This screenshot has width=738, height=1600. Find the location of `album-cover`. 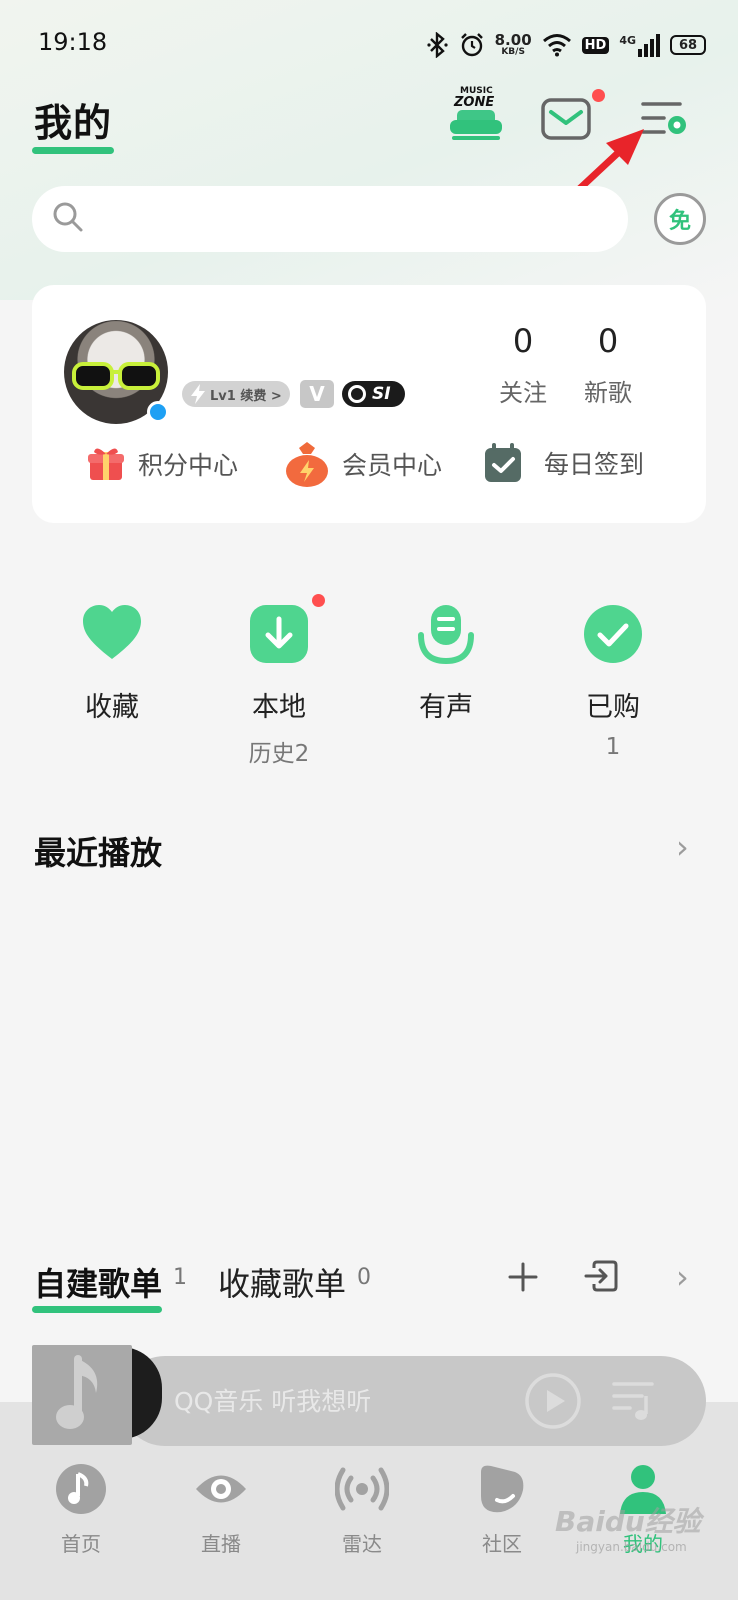

album-cover is located at coordinates (82, 1395).